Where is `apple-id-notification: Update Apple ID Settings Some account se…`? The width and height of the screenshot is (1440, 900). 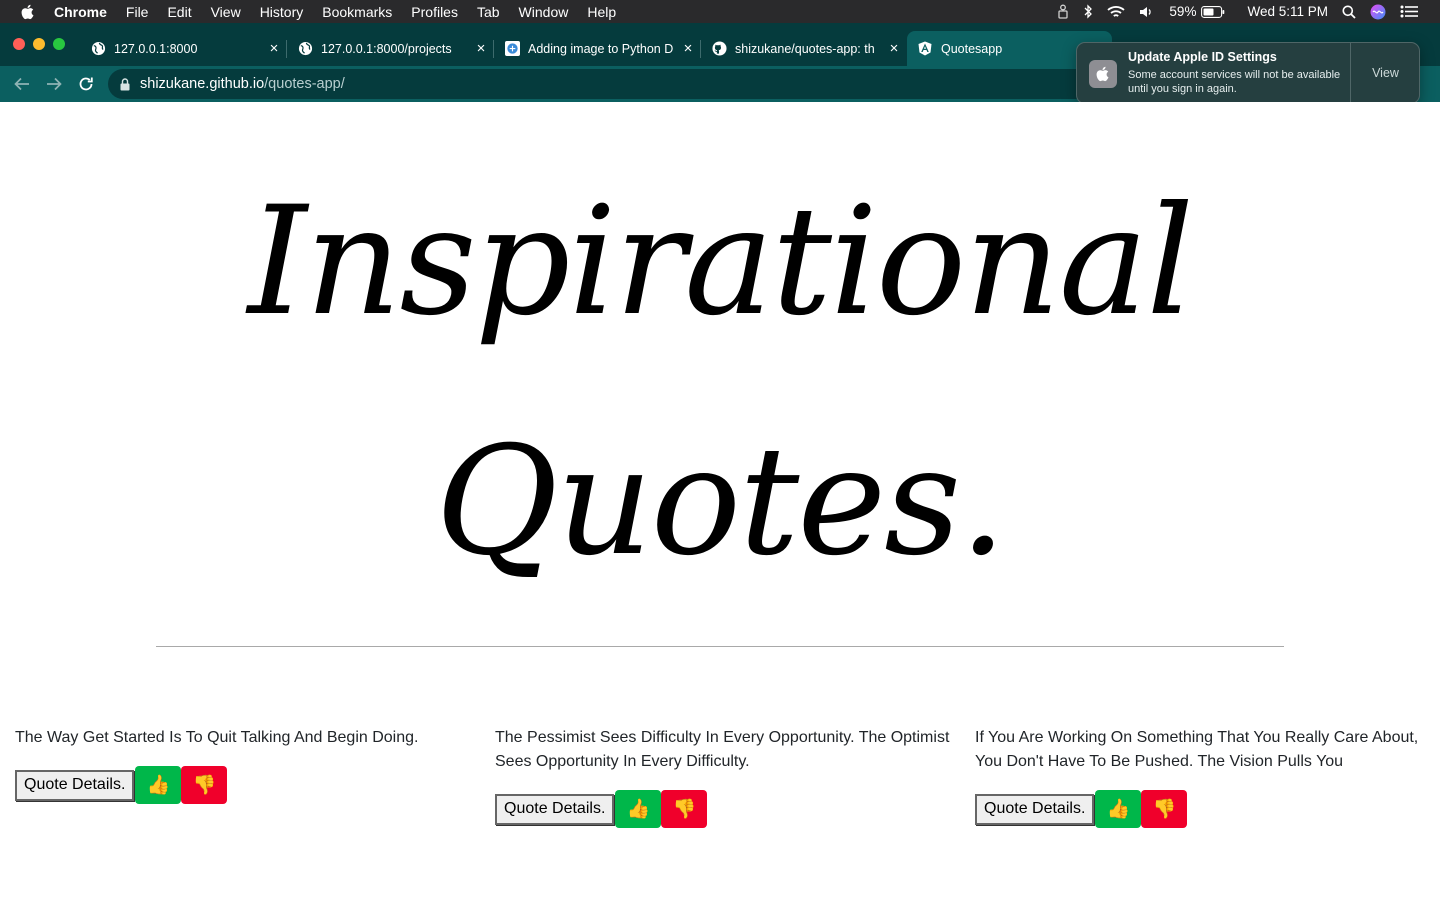
apple-id-notification: Update Apple ID Settings Some account se… is located at coordinates (1248, 73).